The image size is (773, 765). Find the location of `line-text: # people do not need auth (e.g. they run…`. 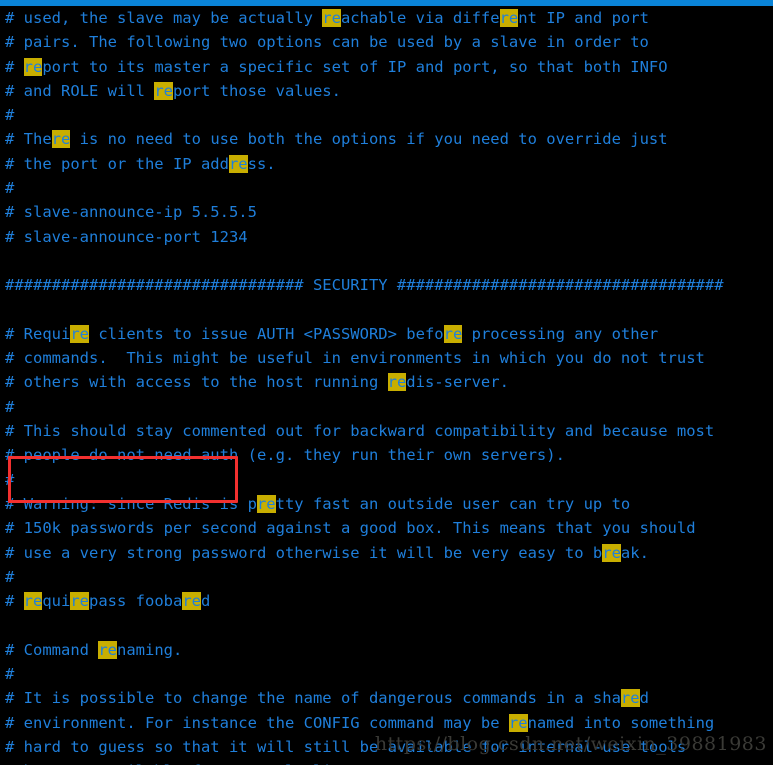

line-text: # people do not need auth (e.g. they run… is located at coordinates (285, 455).